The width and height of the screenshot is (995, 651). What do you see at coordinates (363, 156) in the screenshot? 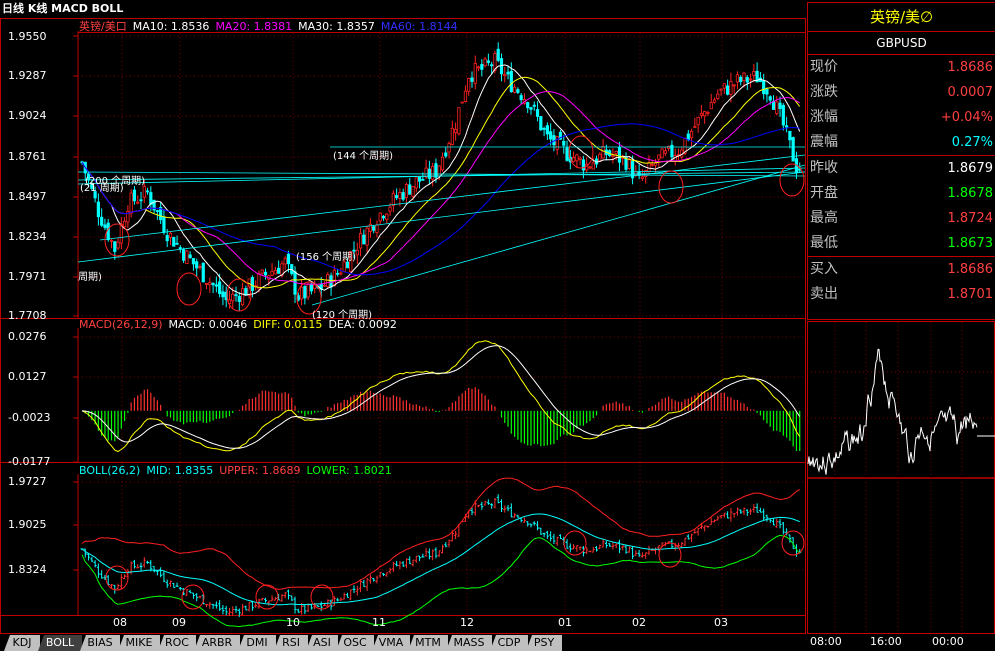
I see `cycle-label: (144 个周期)` at bounding box center [363, 156].